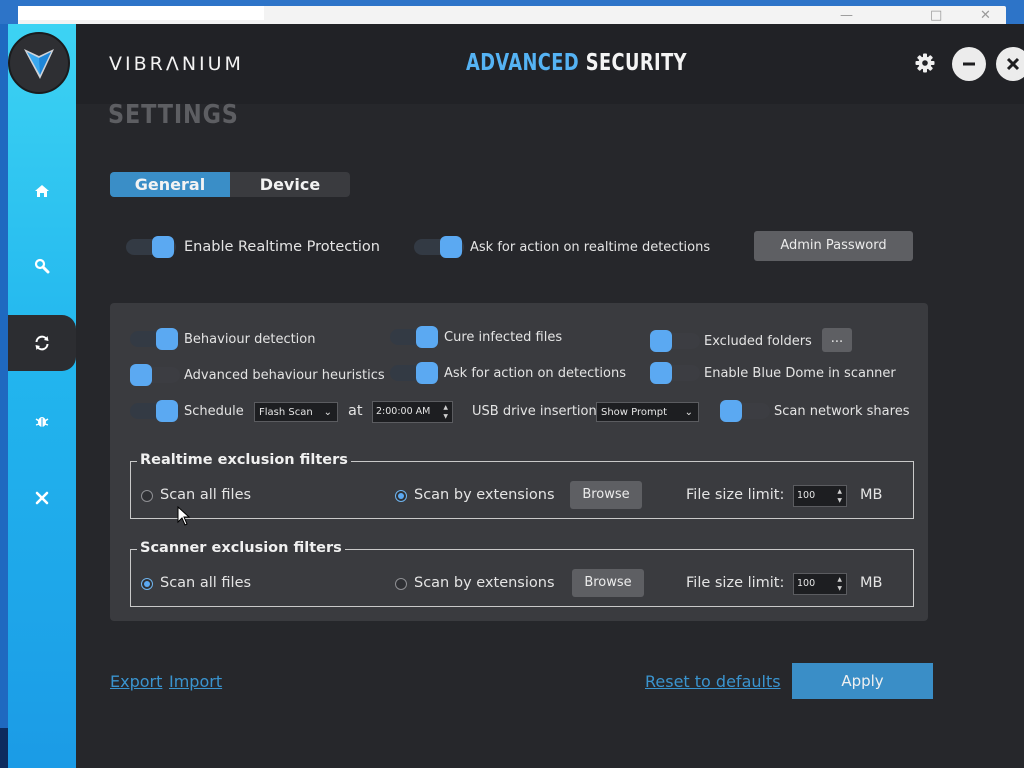 This screenshot has height=768, width=1024. Describe the element at coordinates (173, 115) in the screenshot. I see `page-title: SETTINGS` at that location.